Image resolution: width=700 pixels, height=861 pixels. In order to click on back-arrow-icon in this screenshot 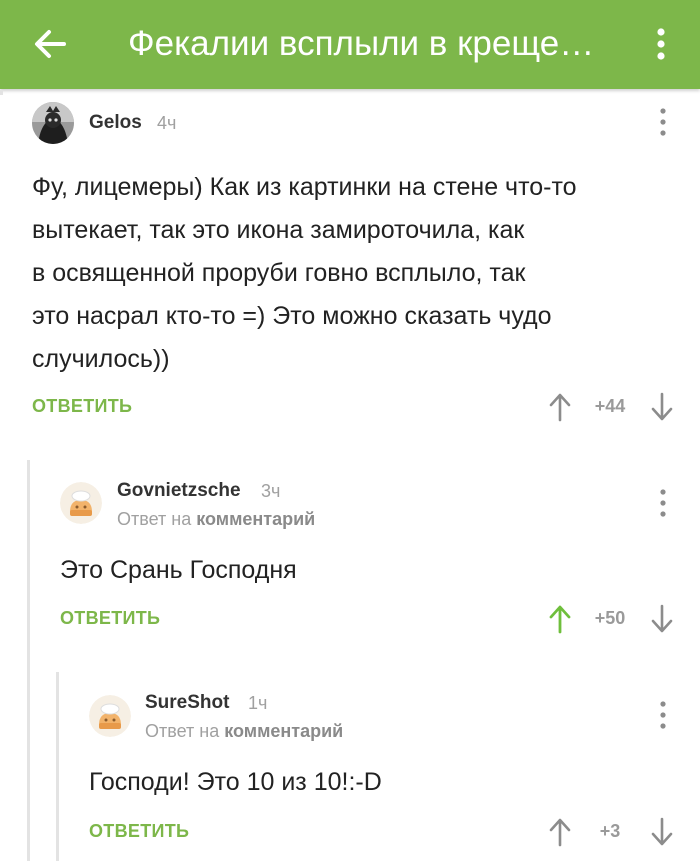, I will do `click(50, 44)`.